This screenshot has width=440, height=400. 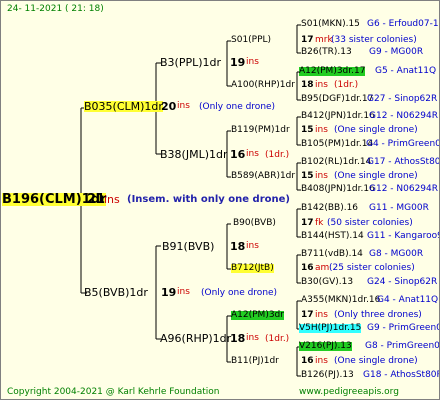 What do you see at coordinates (403, 236) in the screenshot?
I see `gen4-group-10: G11 - Kangaroo98R` at bounding box center [403, 236].